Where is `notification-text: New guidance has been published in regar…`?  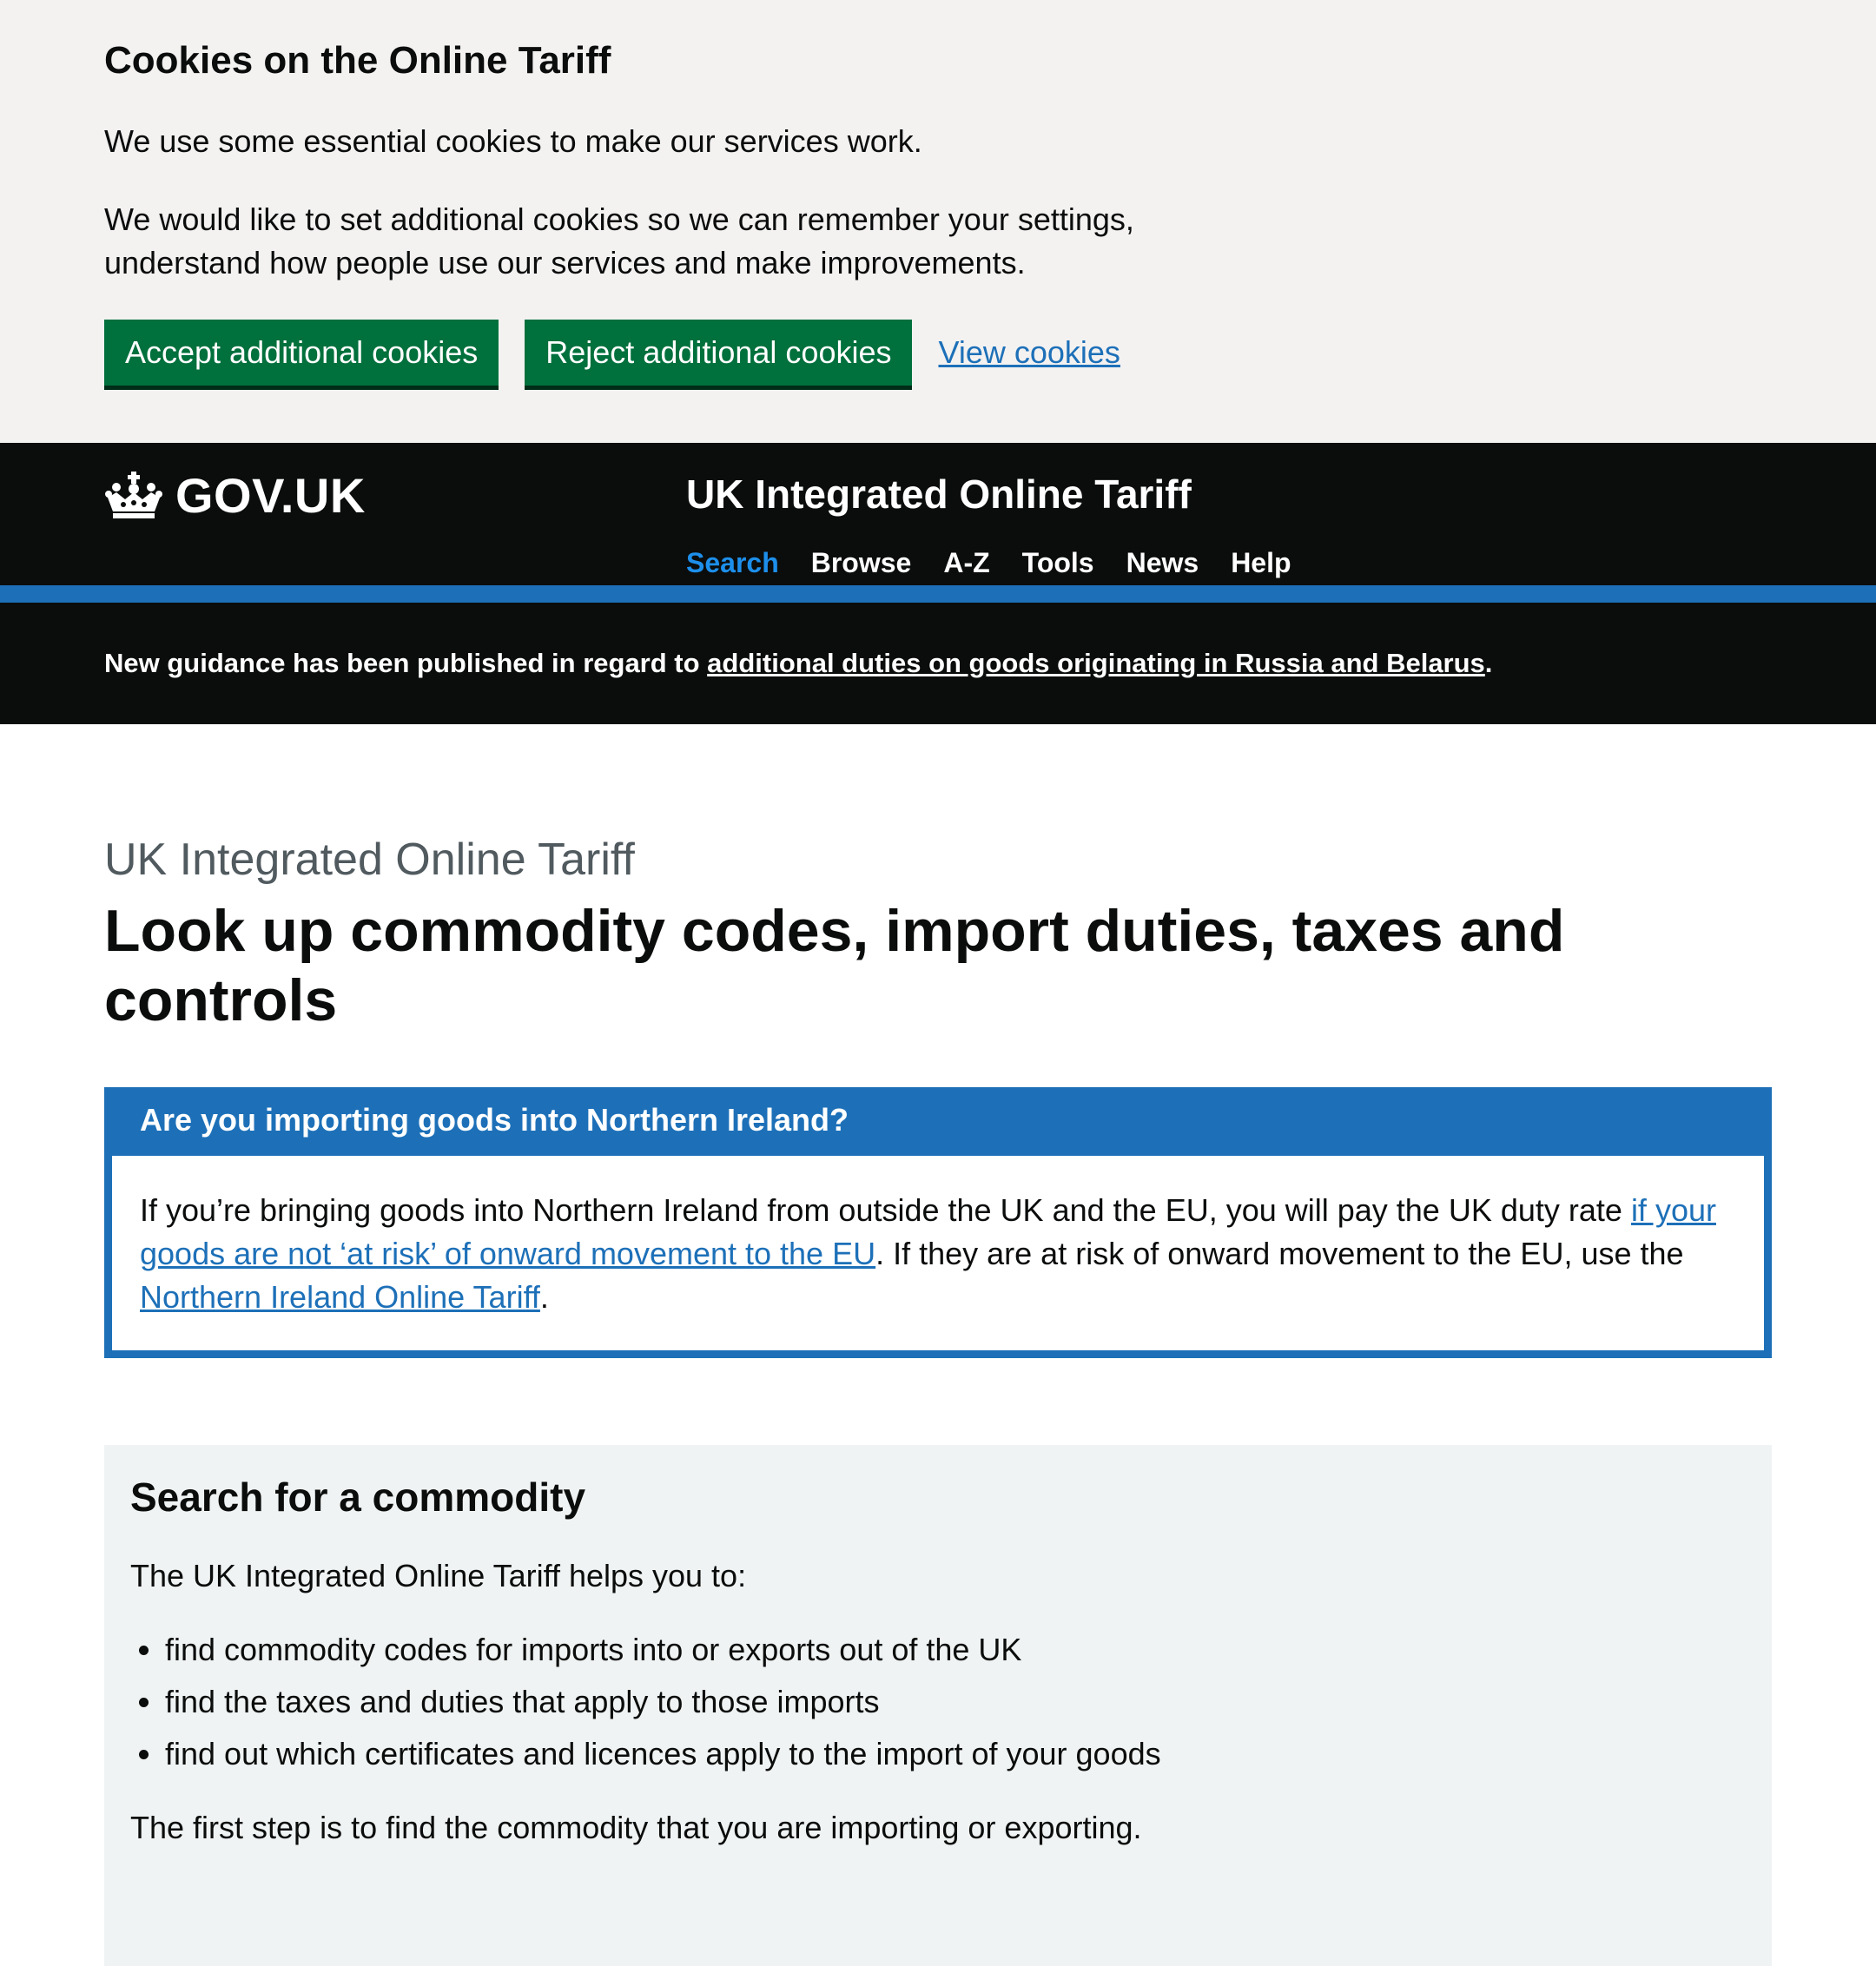 notification-text: New guidance has been published in regar… is located at coordinates (798, 663).